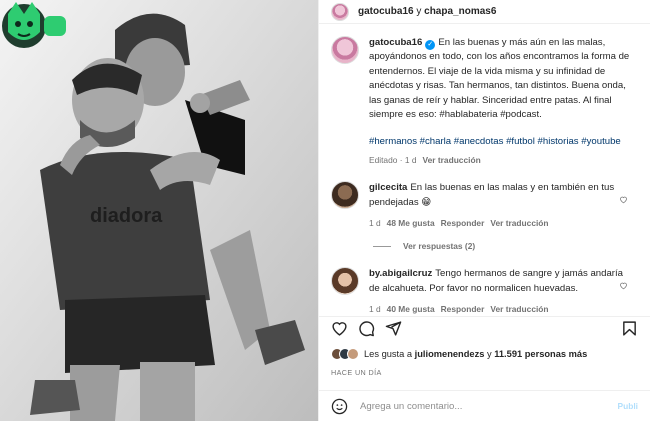 This screenshot has height=421, width=650. I want to click on comment-emoji: 😁, so click(426, 202).